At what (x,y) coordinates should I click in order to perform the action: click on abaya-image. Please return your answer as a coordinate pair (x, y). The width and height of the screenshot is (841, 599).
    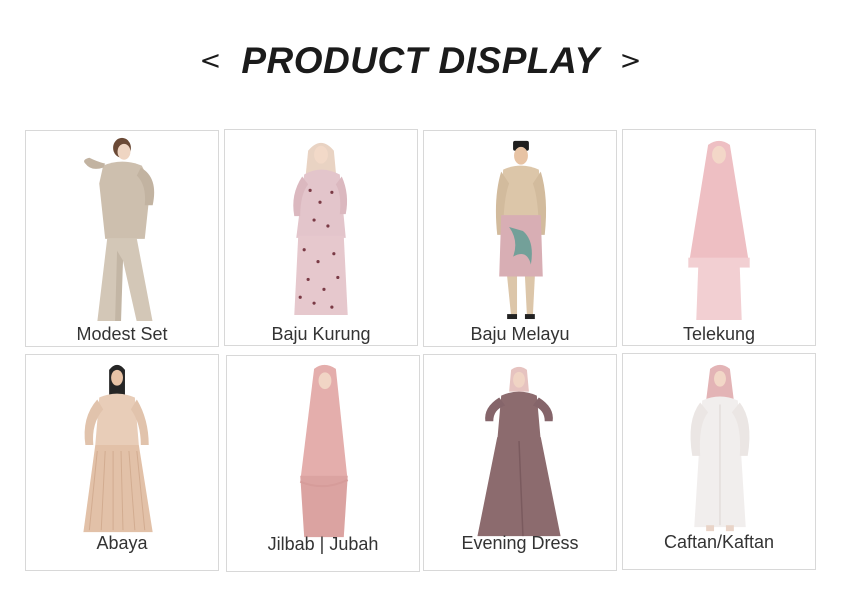
    Looking at the image, I should click on (118, 448).